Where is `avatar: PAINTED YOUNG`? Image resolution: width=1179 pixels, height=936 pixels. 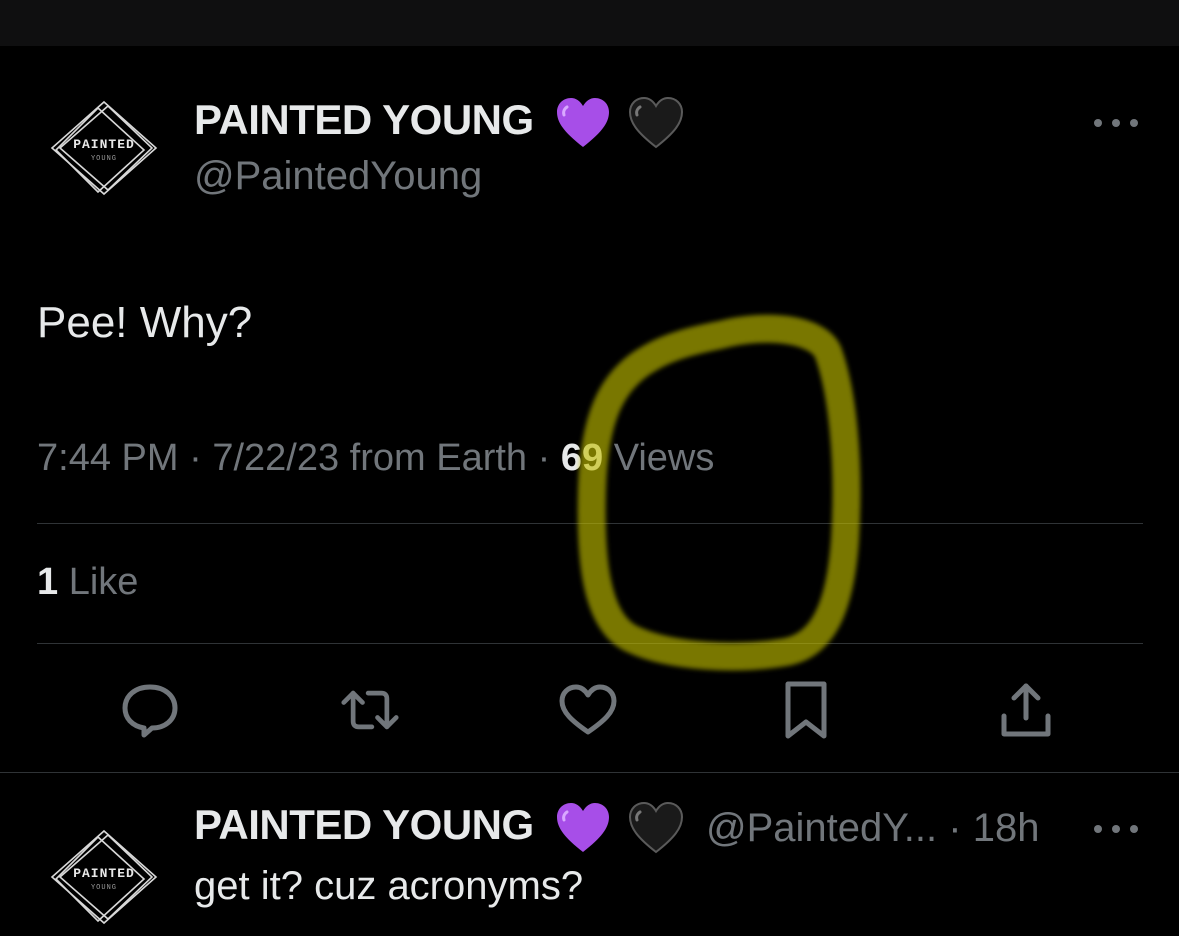
avatar: PAINTED YOUNG is located at coordinates (104, 148).